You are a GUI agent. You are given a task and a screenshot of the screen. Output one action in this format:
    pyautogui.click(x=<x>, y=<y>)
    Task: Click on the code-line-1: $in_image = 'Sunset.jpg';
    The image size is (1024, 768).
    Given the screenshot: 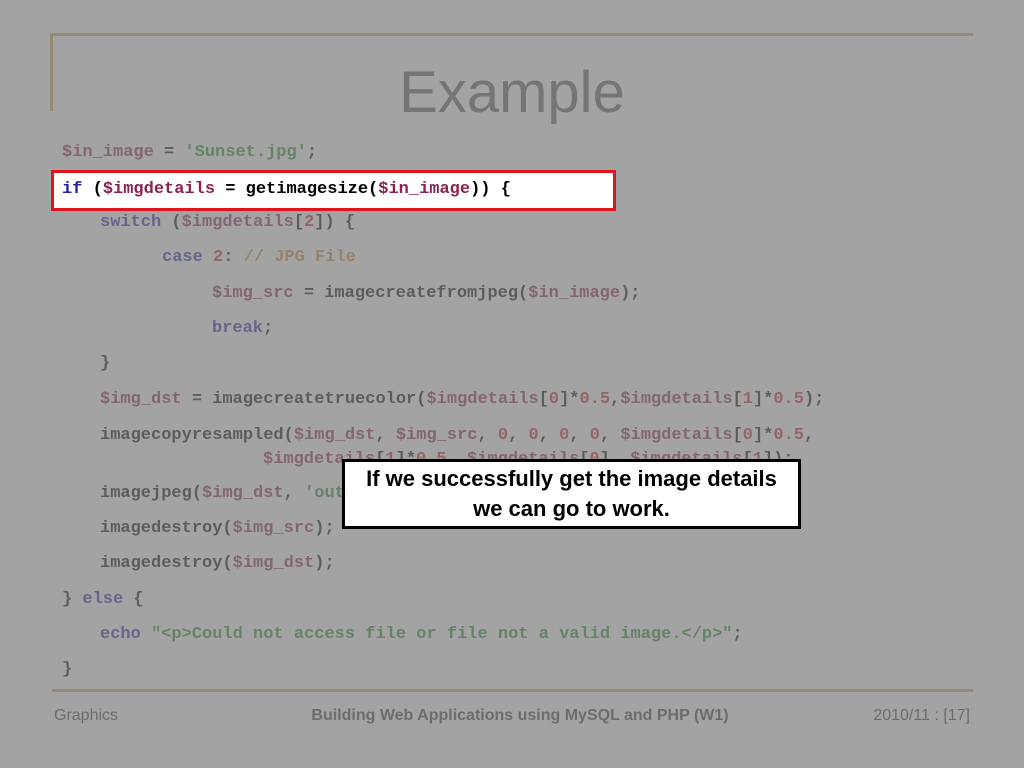 What is the action you would take?
    pyautogui.click(x=189, y=153)
    